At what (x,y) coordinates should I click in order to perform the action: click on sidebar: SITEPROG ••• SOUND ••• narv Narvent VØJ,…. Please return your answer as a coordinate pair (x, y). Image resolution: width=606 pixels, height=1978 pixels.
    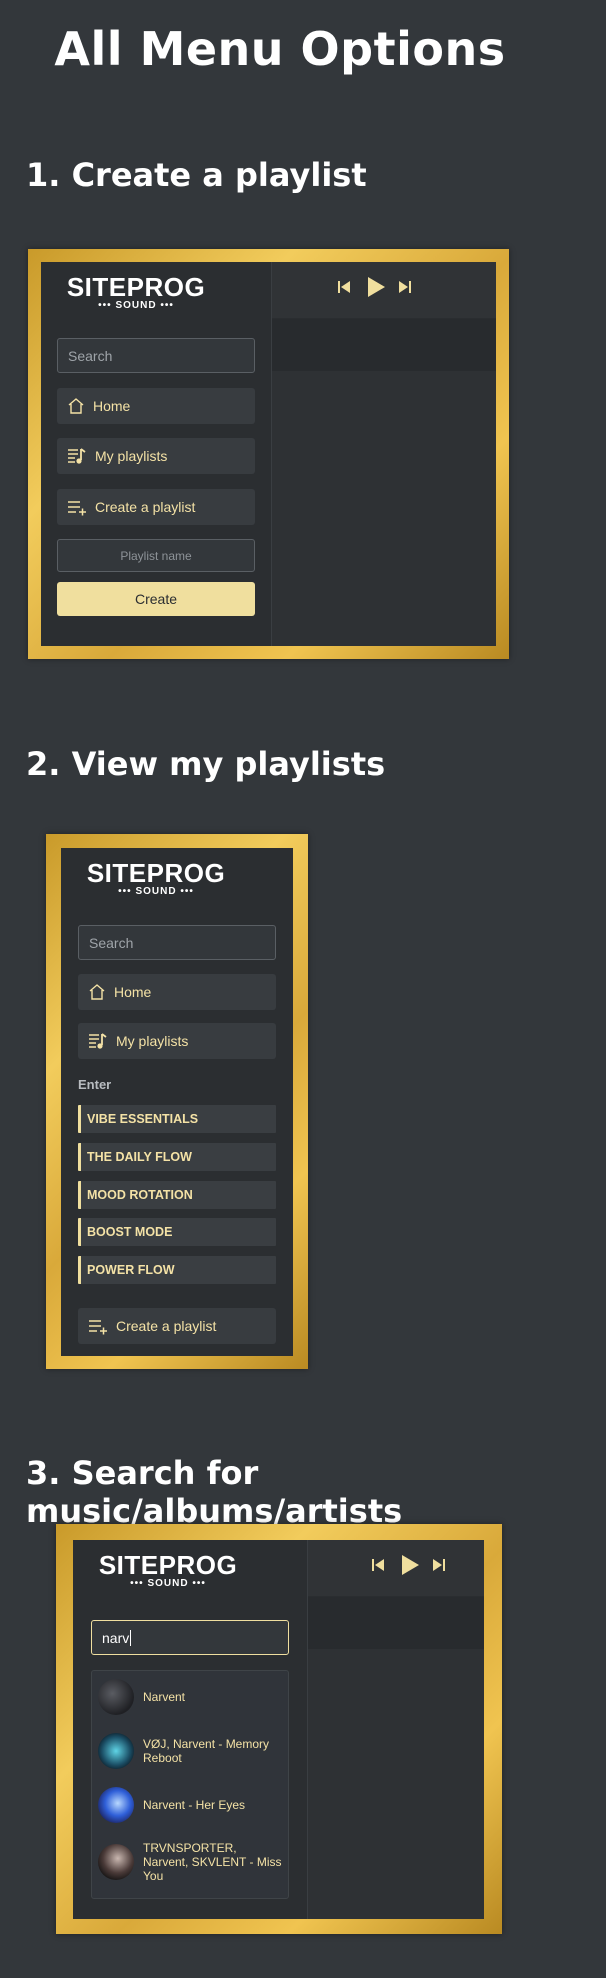
    Looking at the image, I should click on (190, 1729).